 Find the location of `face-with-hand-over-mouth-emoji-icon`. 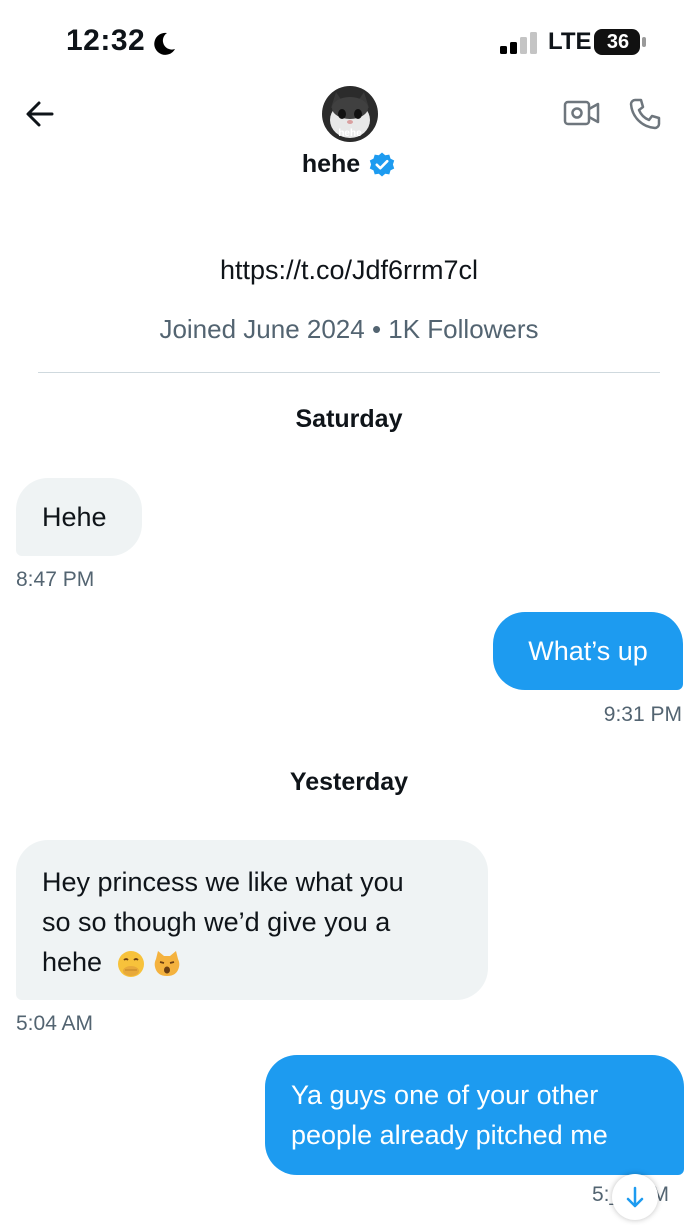

face-with-hand-over-mouth-emoji-icon is located at coordinates (130, 963).